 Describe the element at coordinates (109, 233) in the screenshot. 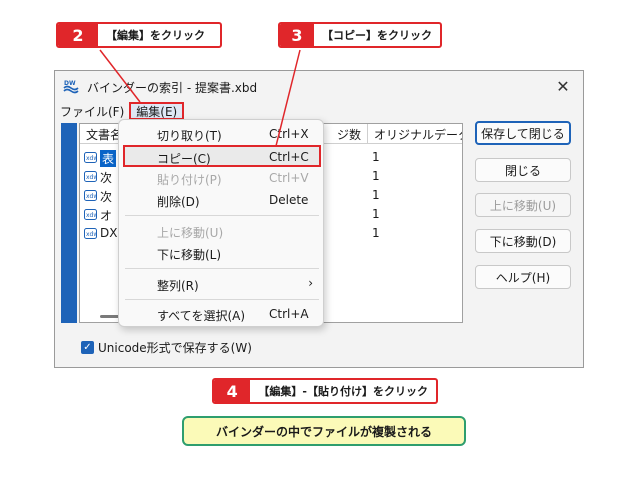

I see `row-name: DX` at that location.